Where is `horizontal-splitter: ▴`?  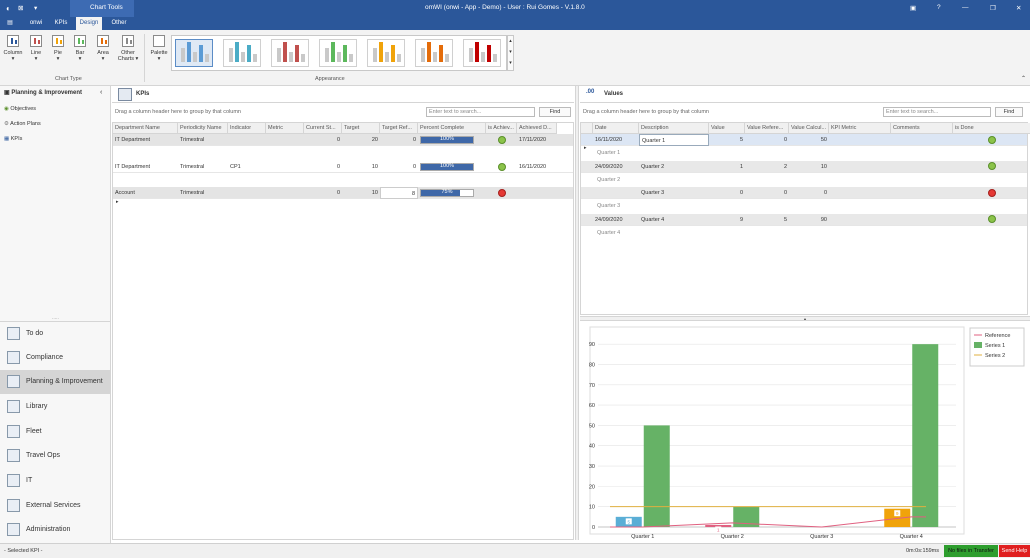
horizontal-splitter: ▴ is located at coordinates (805, 318).